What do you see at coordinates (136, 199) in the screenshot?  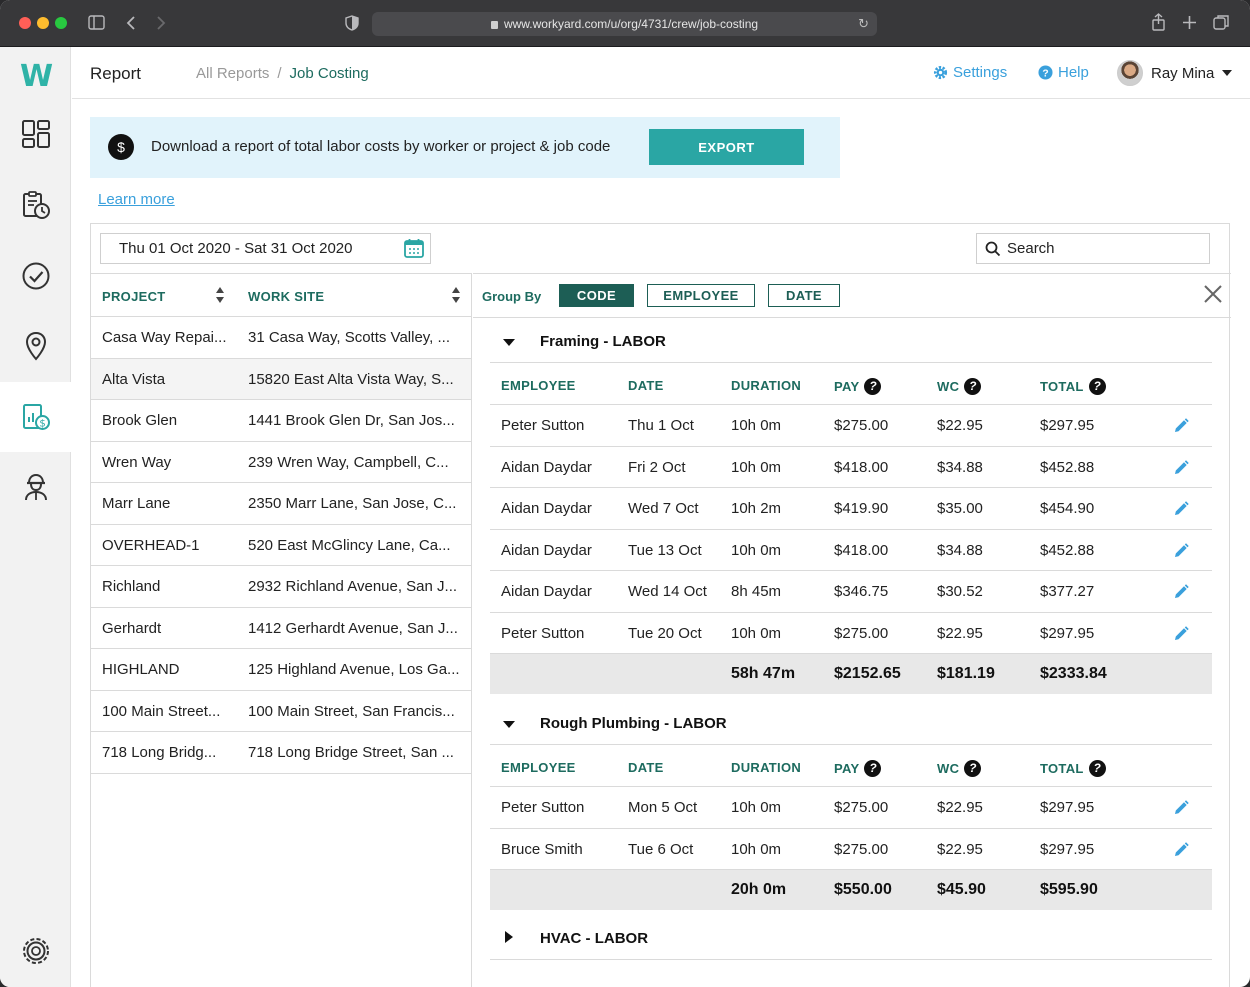 I see `learn-more-link: Learn more` at bounding box center [136, 199].